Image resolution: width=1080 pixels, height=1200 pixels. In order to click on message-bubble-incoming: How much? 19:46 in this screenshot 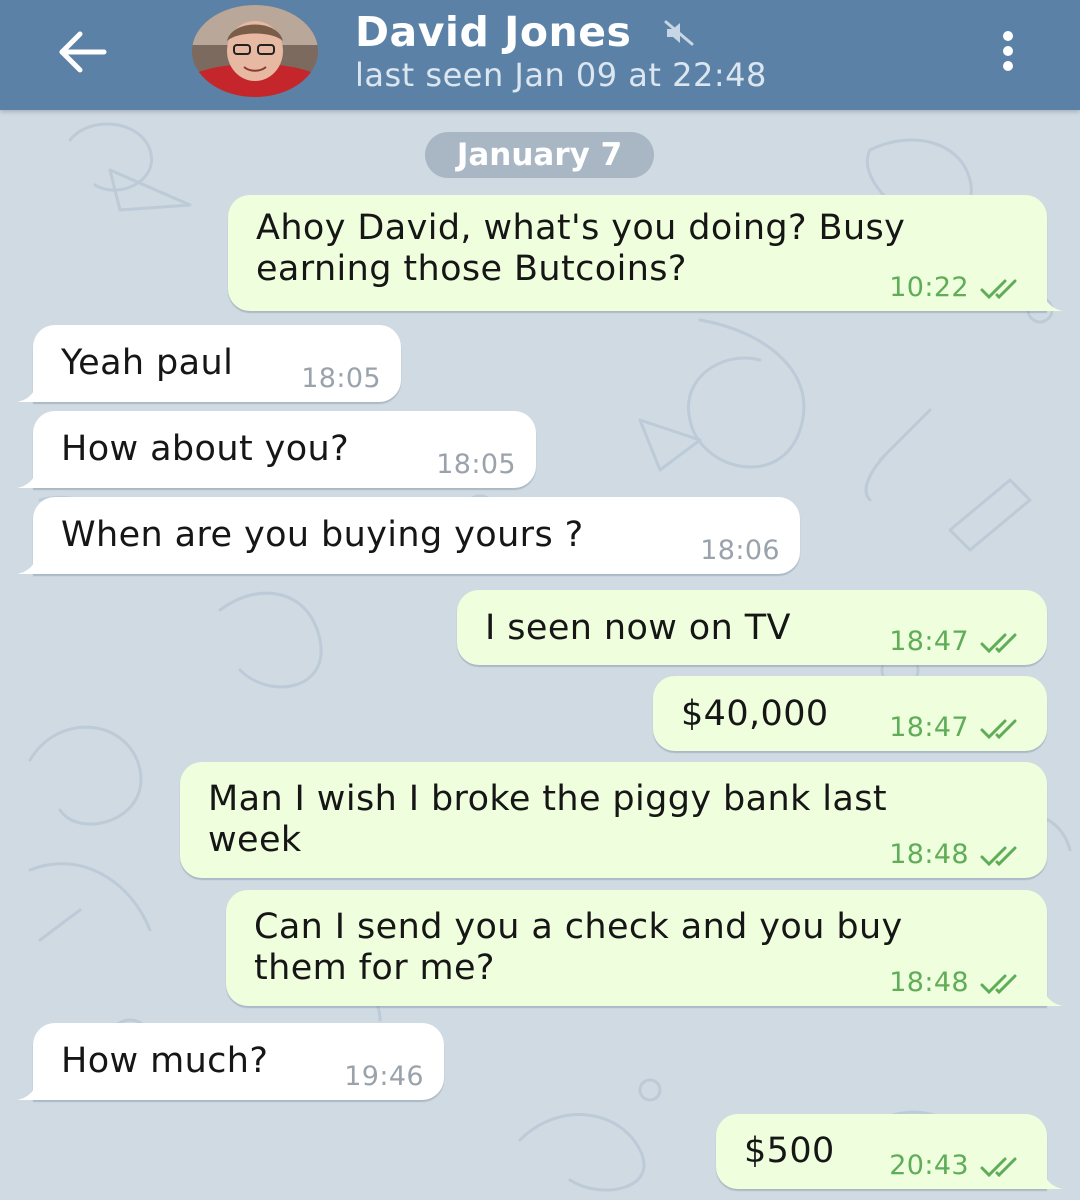, I will do `click(230, 1061)`.